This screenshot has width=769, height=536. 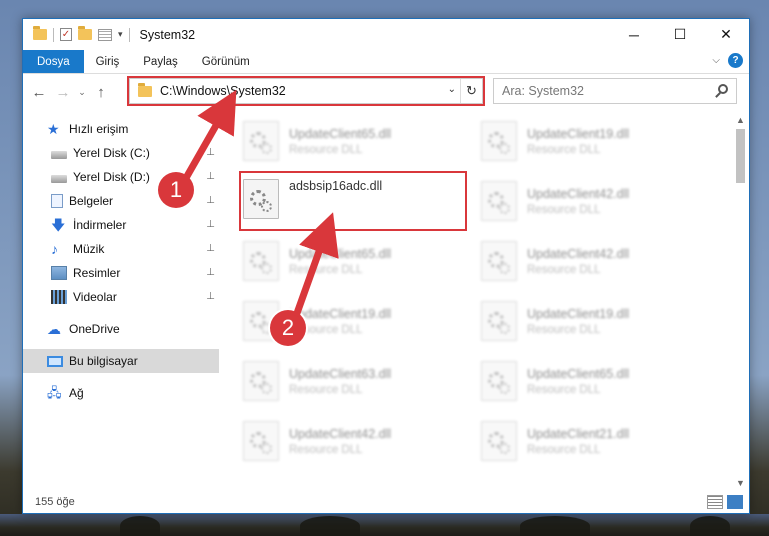 I want to click on sidebar-item: ★ Hızlı erişim, so click(x=121, y=129).